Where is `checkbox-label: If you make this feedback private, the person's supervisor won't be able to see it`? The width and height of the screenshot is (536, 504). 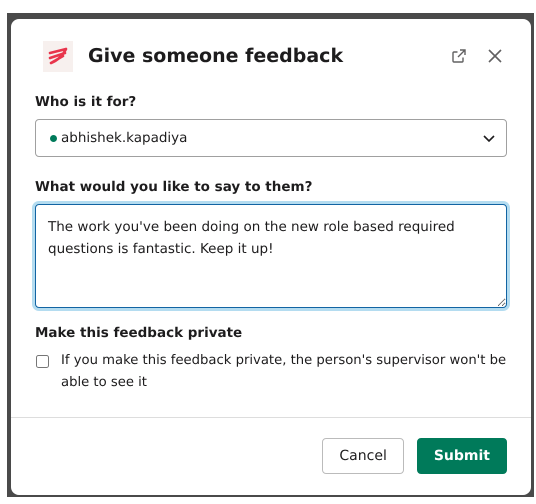 checkbox-label: If you make this feedback private, the person's supervisor won't be able to see it is located at coordinates (284, 372).